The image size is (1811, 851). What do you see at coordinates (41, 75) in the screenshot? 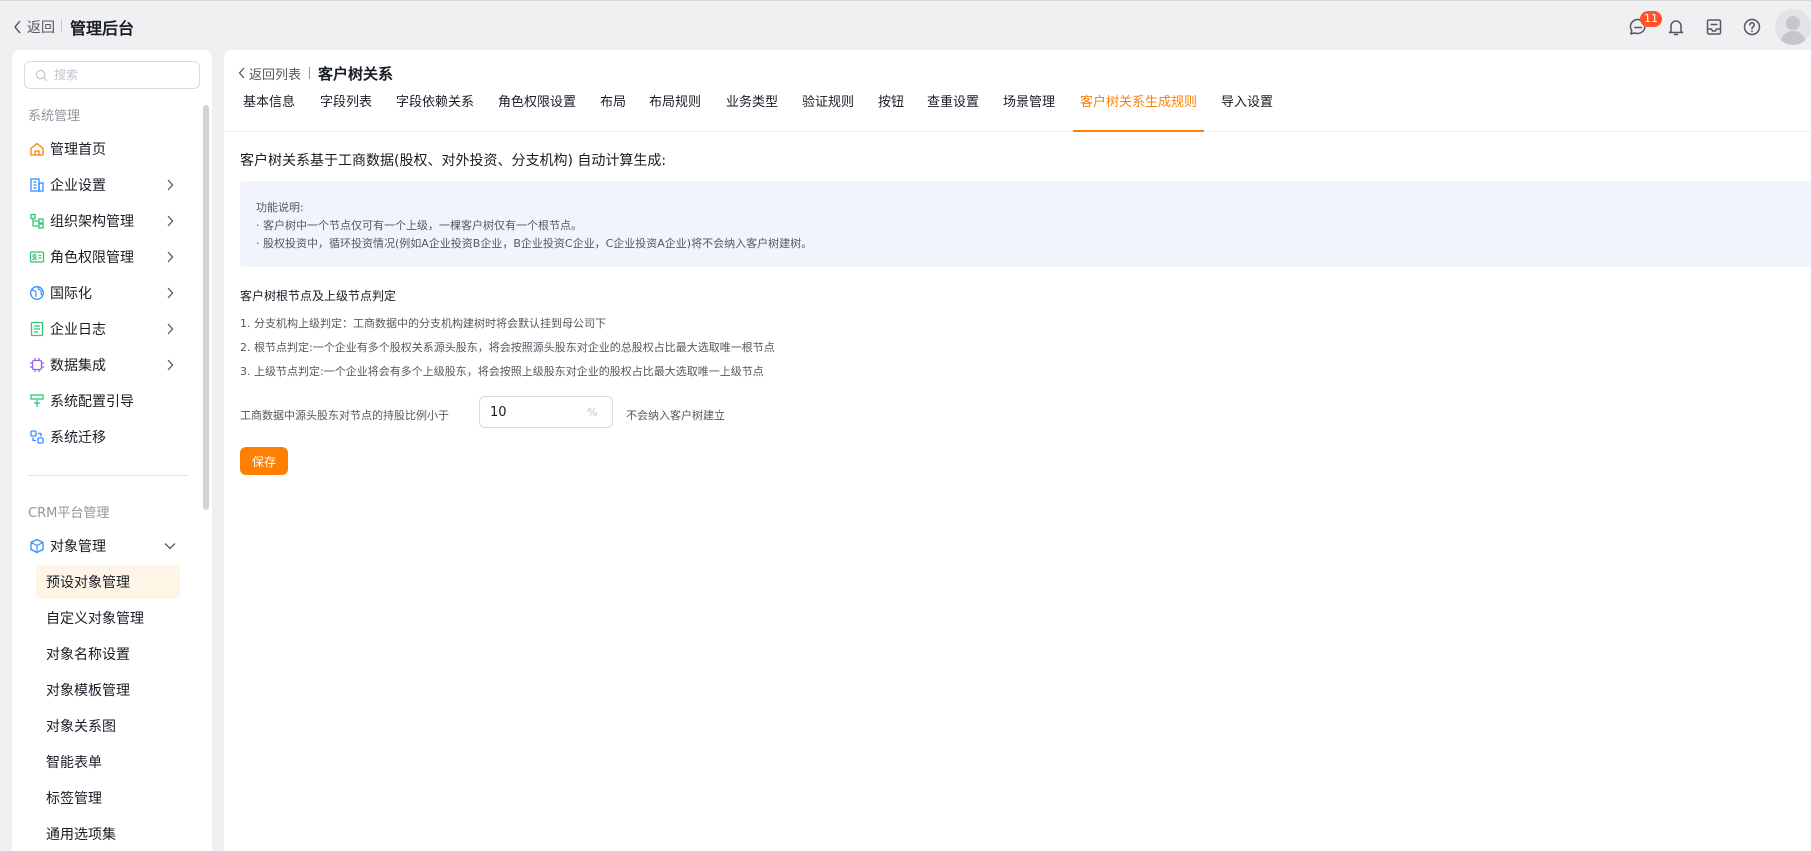
I see `search-icon` at bounding box center [41, 75].